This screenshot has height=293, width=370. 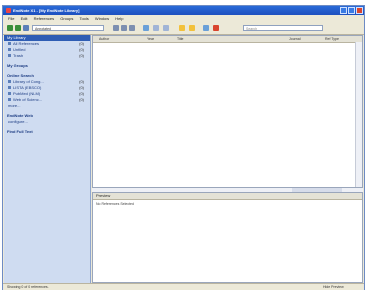 What do you see at coordinates (115, 204) in the screenshot?
I see `preview-text: No References Selected` at bounding box center [115, 204].